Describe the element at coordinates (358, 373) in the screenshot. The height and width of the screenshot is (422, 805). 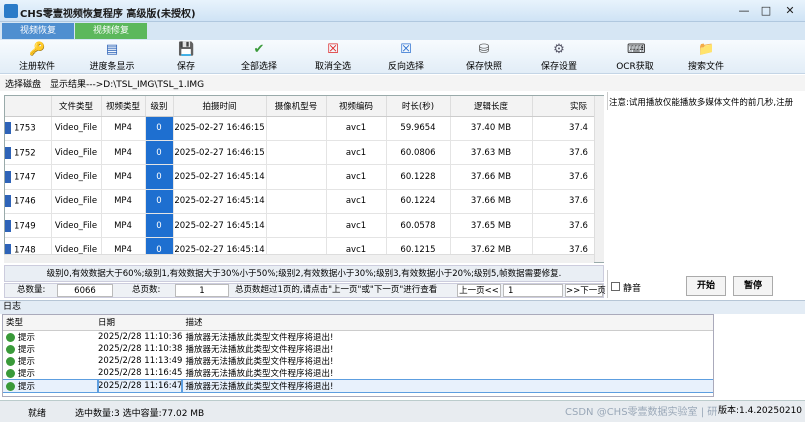
I see `log-row: 提示 2025/2/28 11:16:45 播放器无法播放此类型文件程序将退出!` at that location.